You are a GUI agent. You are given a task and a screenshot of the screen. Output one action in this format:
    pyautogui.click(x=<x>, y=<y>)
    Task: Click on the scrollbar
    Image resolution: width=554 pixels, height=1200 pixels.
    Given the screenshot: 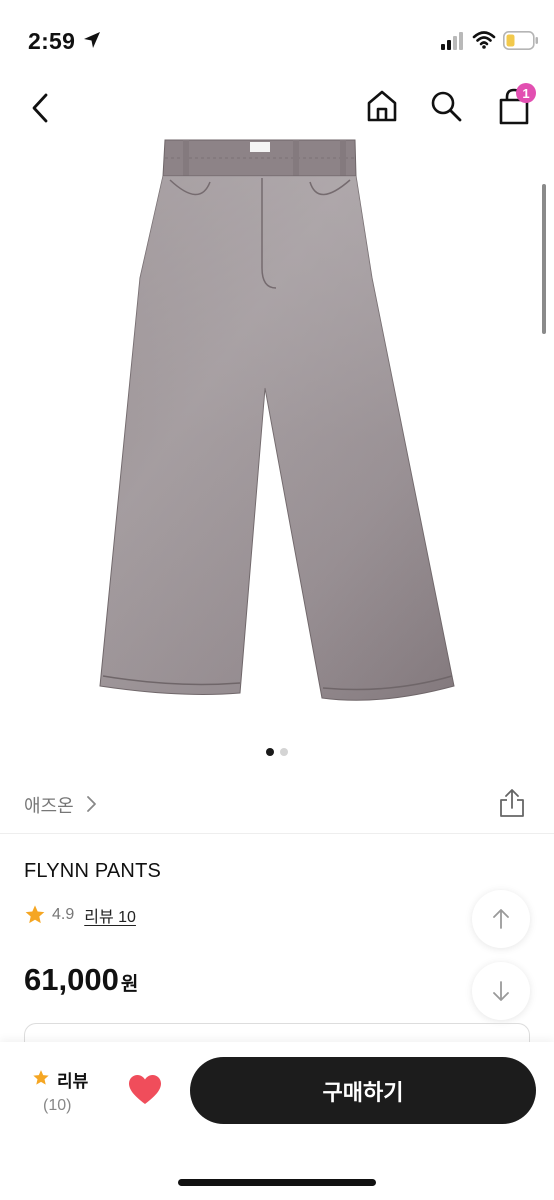 What is the action you would take?
    pyautogui.click(x=544, y=259)
    